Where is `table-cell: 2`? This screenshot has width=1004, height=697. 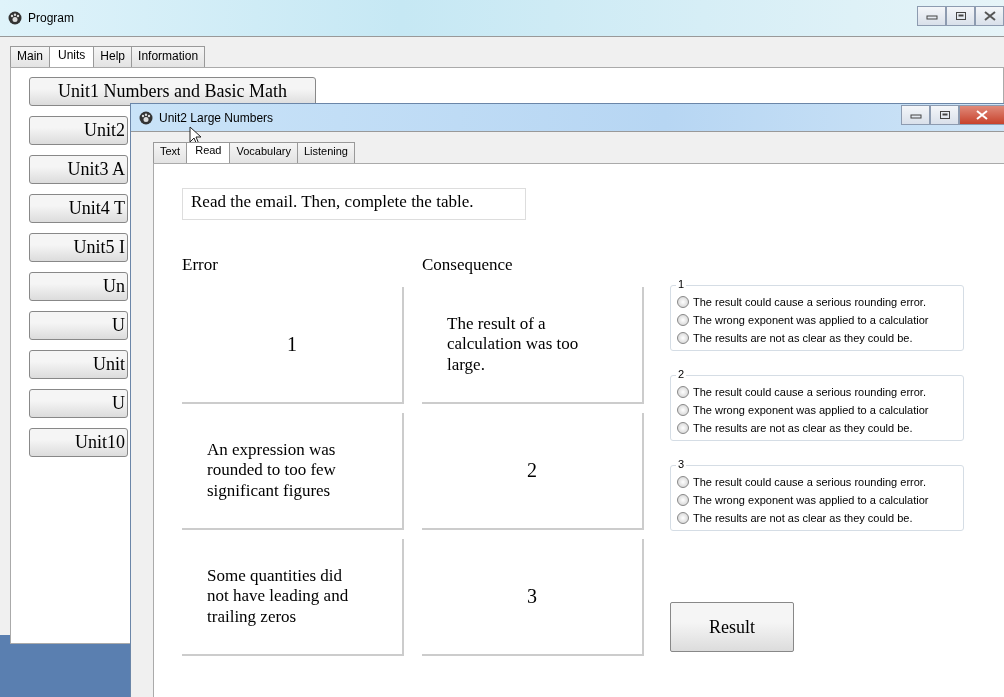 table-cell: 2 is located at coordinates (533, 471).